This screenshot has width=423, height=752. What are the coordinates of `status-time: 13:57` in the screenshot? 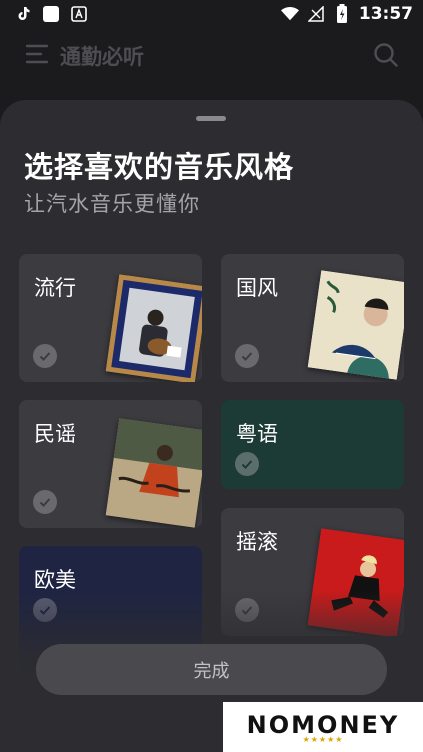 It's located at (385, 14).